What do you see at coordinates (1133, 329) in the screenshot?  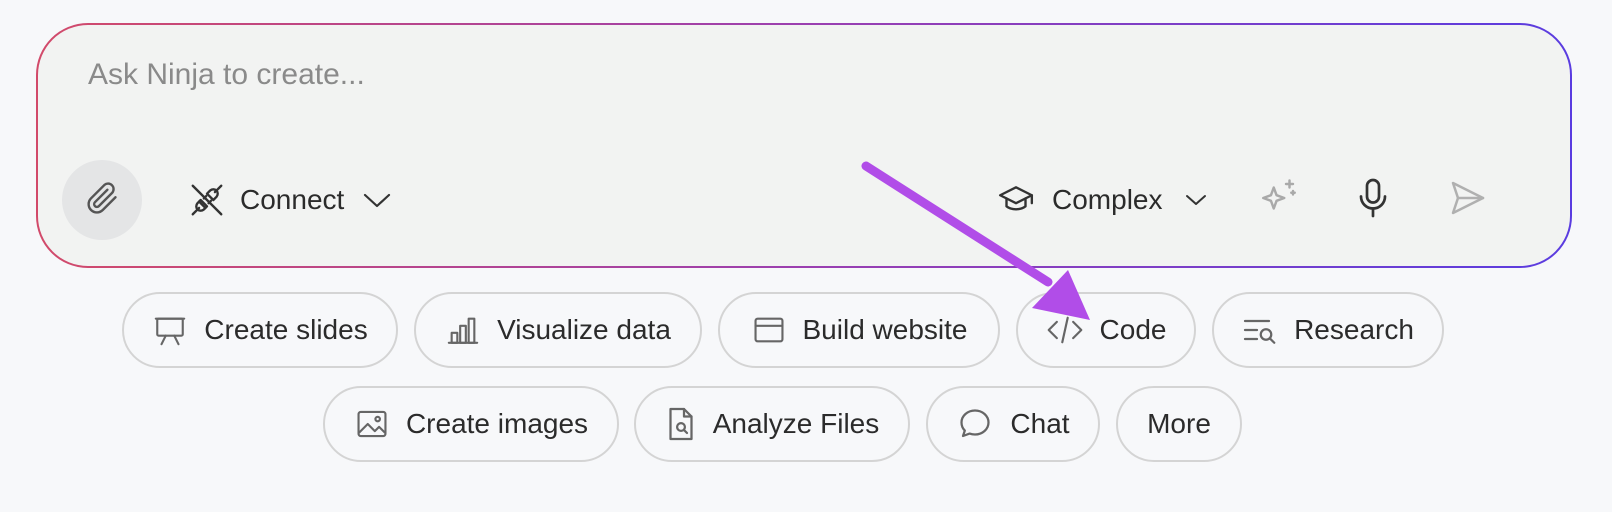 I see `chip-label: Code` at bounding box center [1133, 329].